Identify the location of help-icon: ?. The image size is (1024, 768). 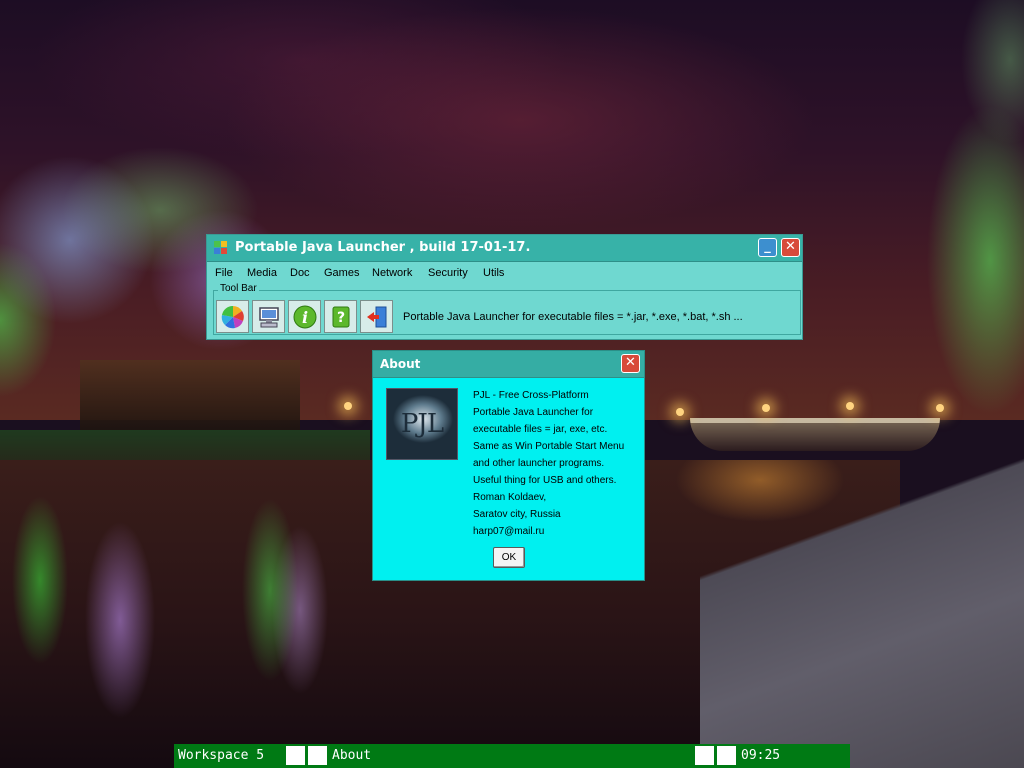
(340, 316).